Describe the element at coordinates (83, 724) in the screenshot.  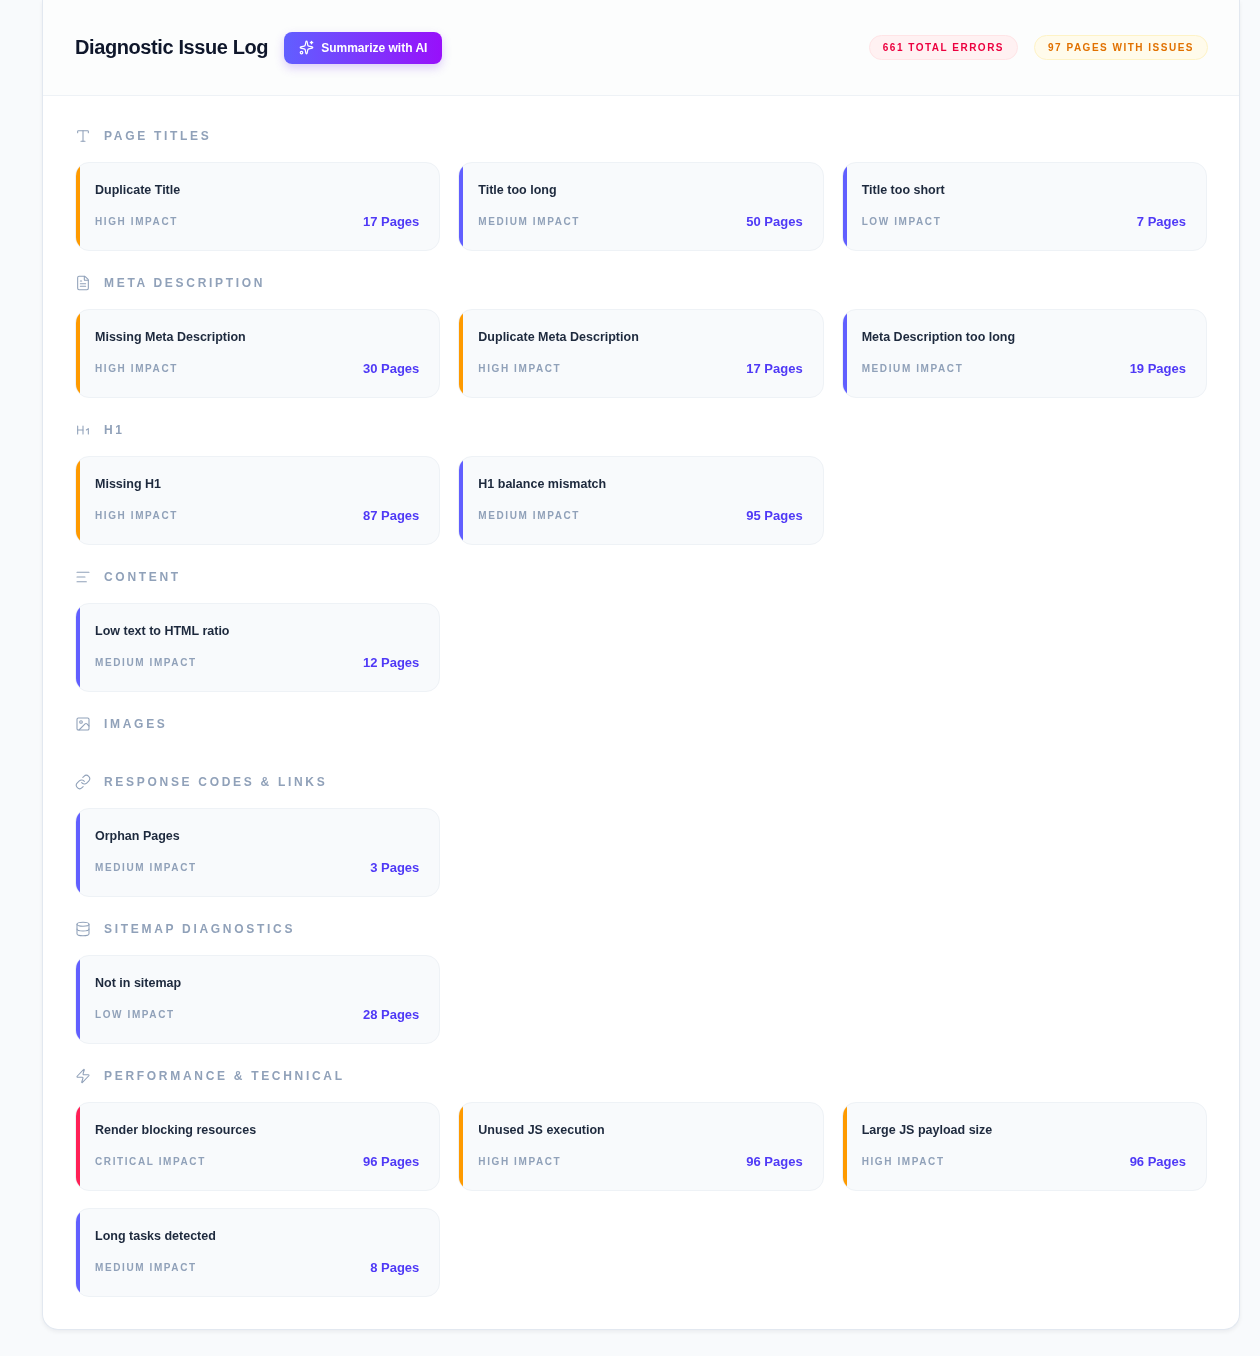
I see `image-icon` at that location.